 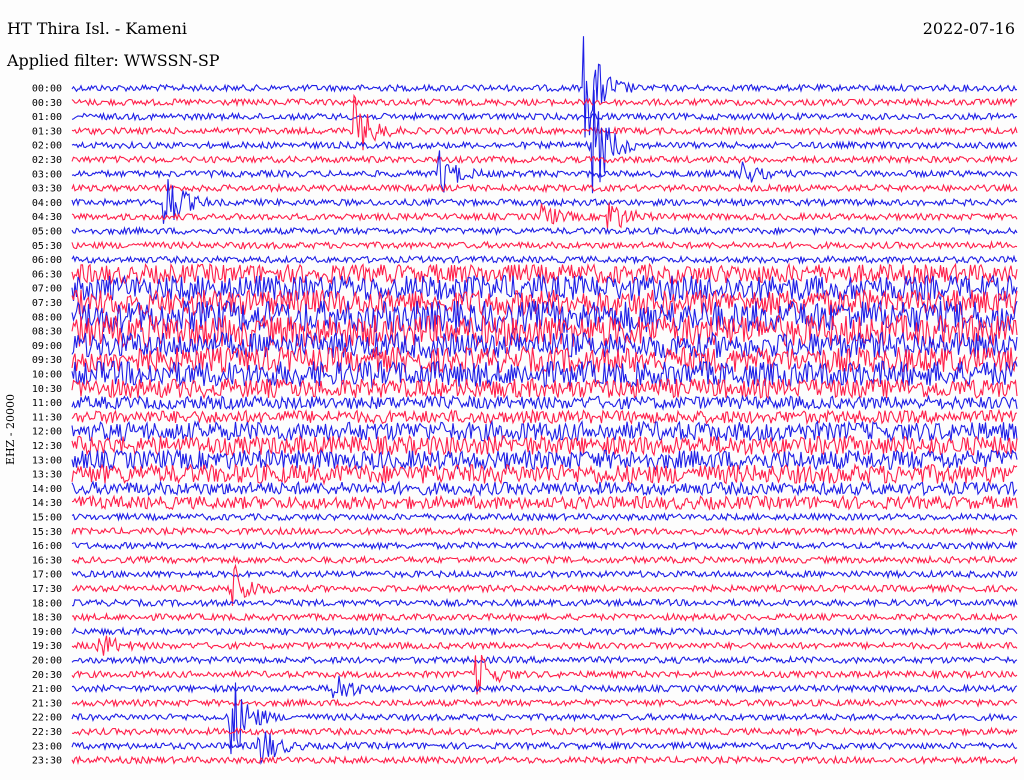 What do you see at coordinates (47, 589) in the screenshot?
I see `time-tick-label: 17:30` at bounding box center [47, 589].